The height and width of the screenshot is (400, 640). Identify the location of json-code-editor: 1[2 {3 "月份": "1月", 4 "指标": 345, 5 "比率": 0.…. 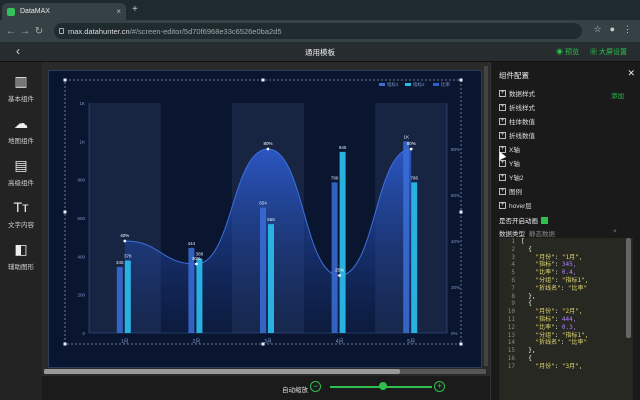
(566, 319).